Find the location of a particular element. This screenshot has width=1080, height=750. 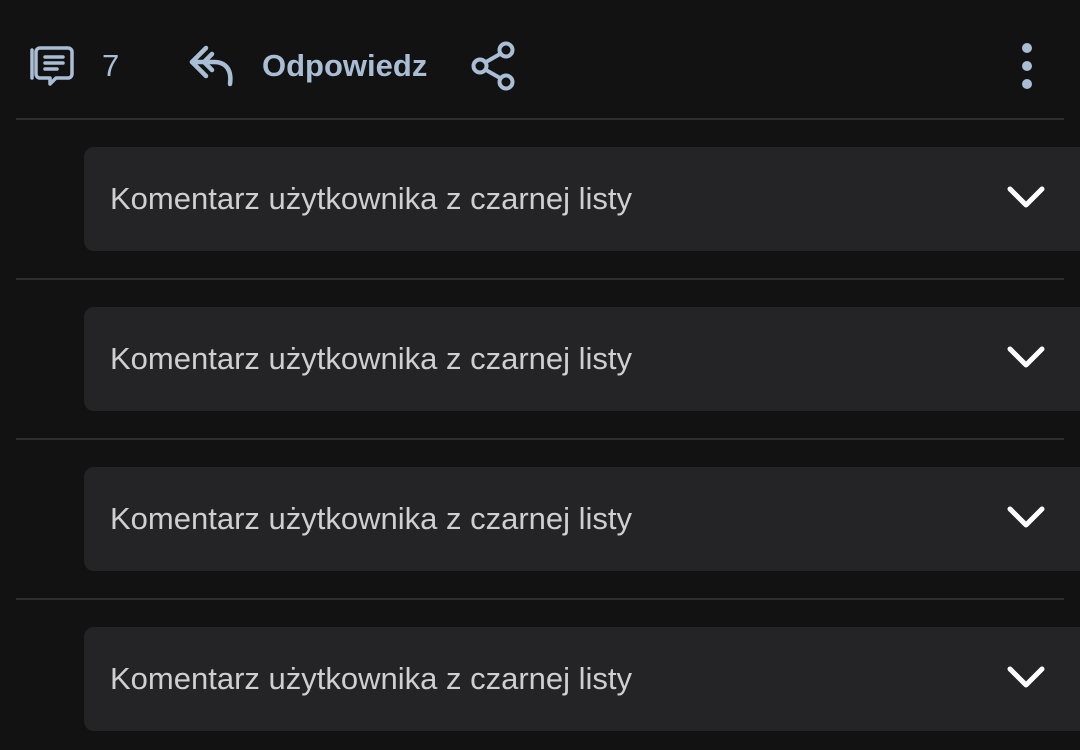

share-icon is located at coordinates (494, 66).